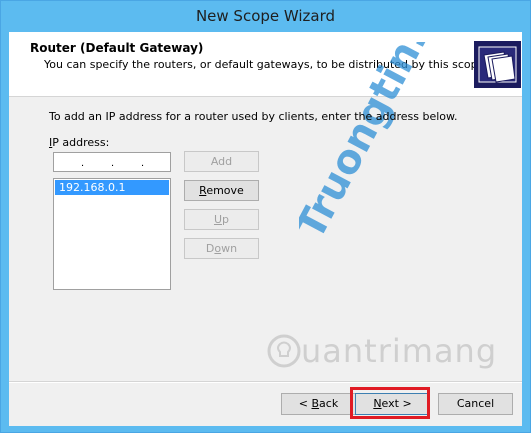  What do you see at coordinates (305, 403) in the screenshot?
I see `back-prefix: <` at bounding box center [305, 403].